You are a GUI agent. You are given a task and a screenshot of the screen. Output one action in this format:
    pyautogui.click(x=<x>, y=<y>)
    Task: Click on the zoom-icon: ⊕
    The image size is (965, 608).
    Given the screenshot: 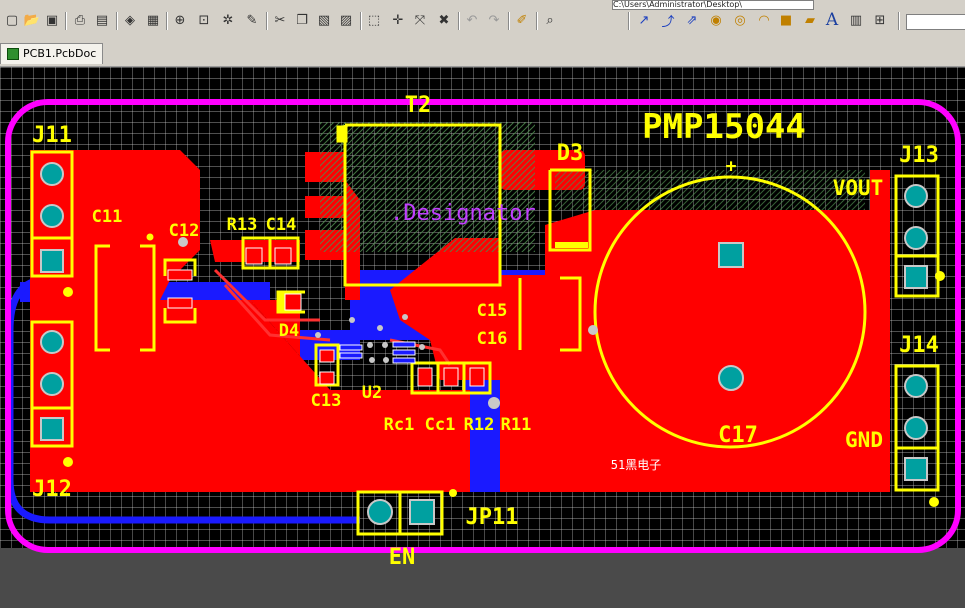 What is the action you would take?
    pyautogui.click(x=180, y=20)
    